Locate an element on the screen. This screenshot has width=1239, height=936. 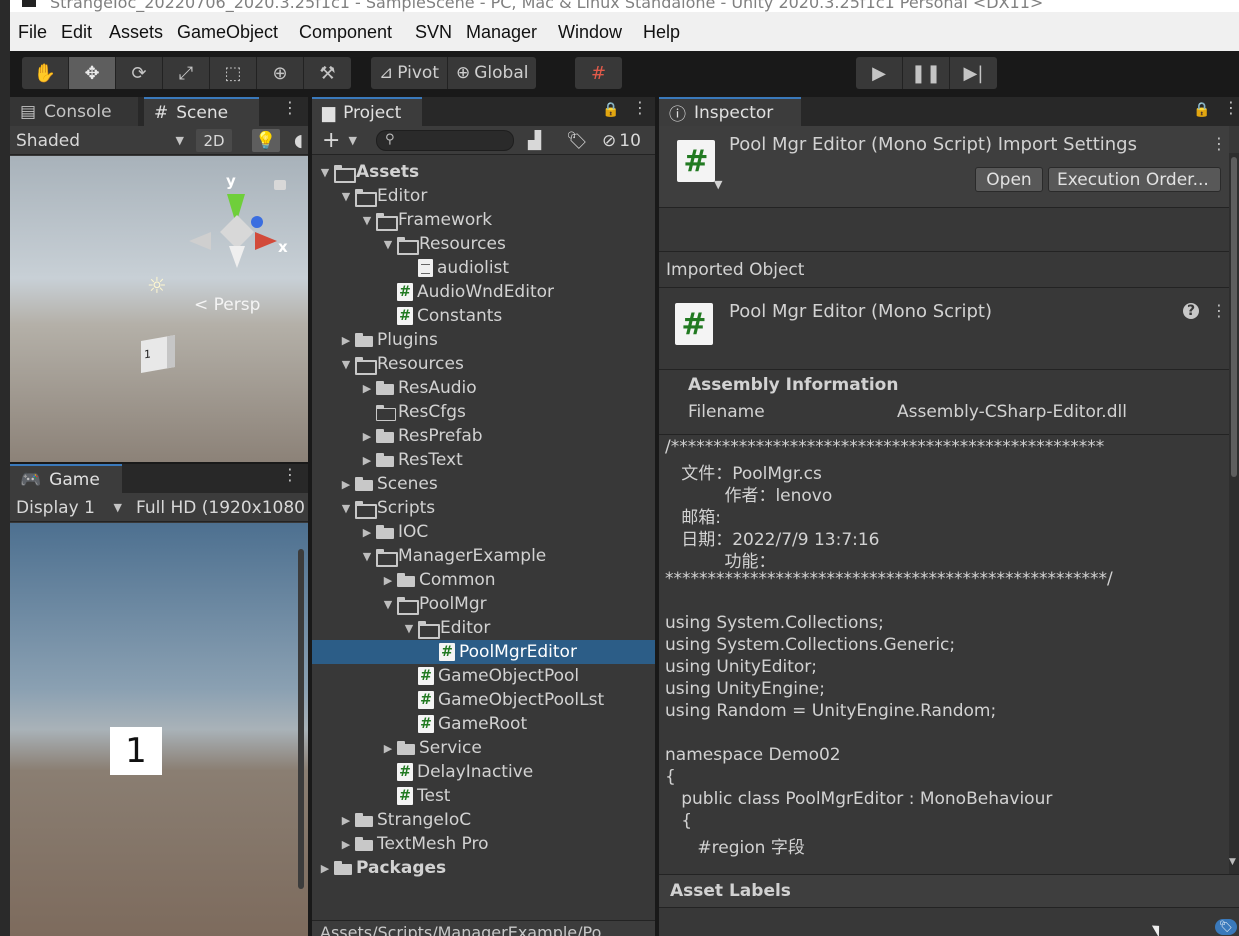
display-dropdown: Display 1 ▼ is located at coordinates (69, 507).